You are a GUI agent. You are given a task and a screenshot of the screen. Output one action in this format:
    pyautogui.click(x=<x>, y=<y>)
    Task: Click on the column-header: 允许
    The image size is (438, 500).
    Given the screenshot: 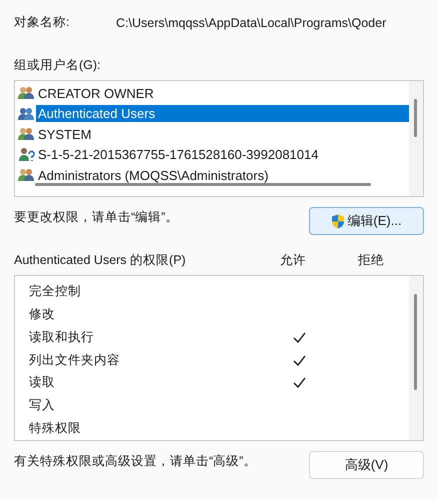 What is the action you would take?
    pyautogui.click(x=293, y=260)
    